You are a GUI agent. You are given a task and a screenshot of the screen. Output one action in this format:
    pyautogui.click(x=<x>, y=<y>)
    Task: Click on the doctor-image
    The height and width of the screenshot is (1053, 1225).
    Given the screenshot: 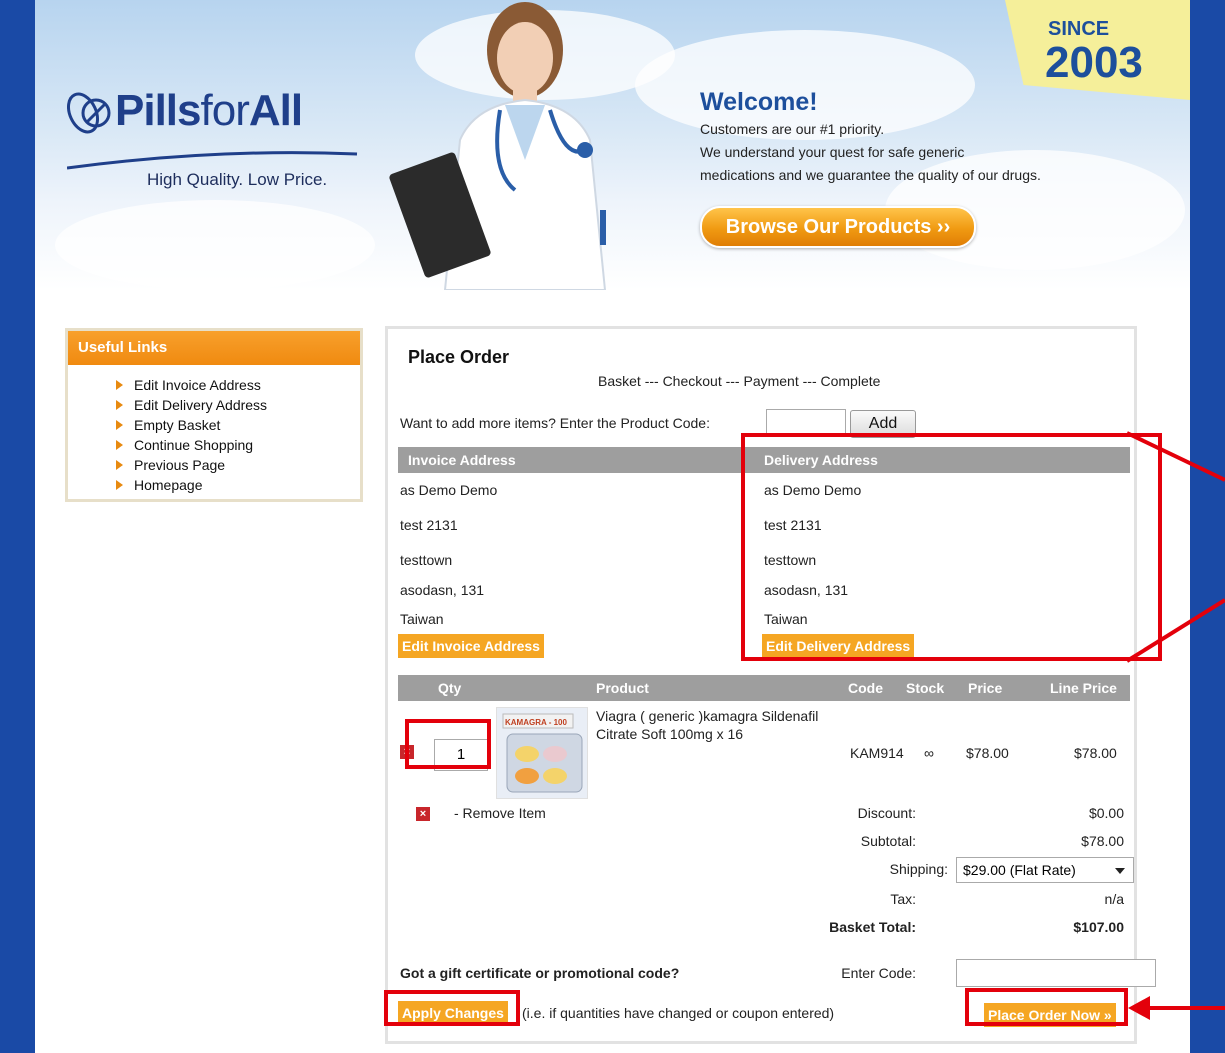 What is the action you would take?
    pyautogui.click(x=498, y=146)
    